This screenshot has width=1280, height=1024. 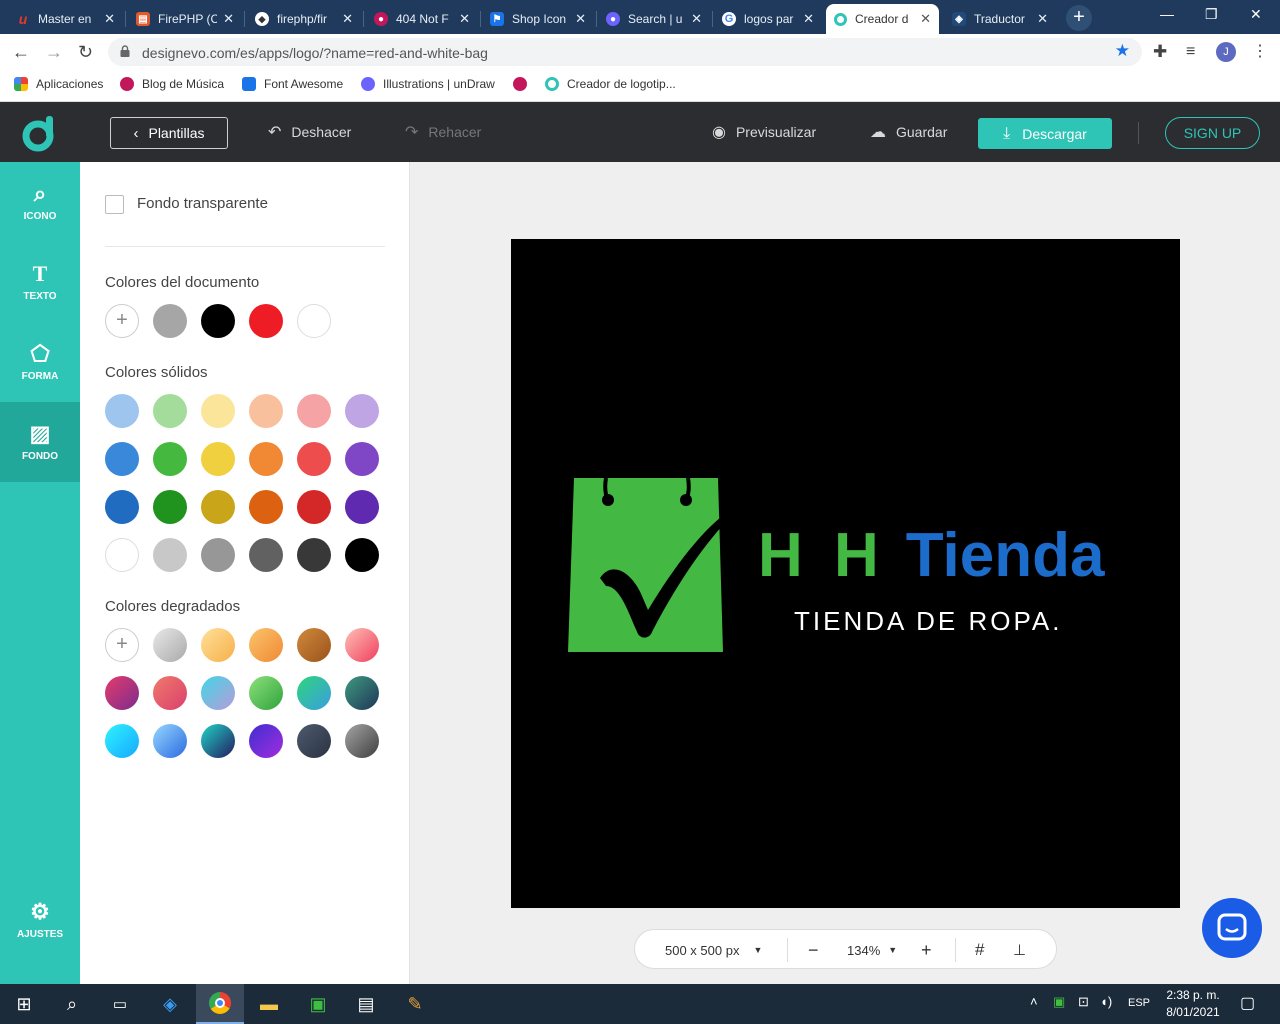 What do you see at coordinates (65, 19) in the screenshot?
I see `tab-master: u Master en ✕` at bounding box center [65, 19].